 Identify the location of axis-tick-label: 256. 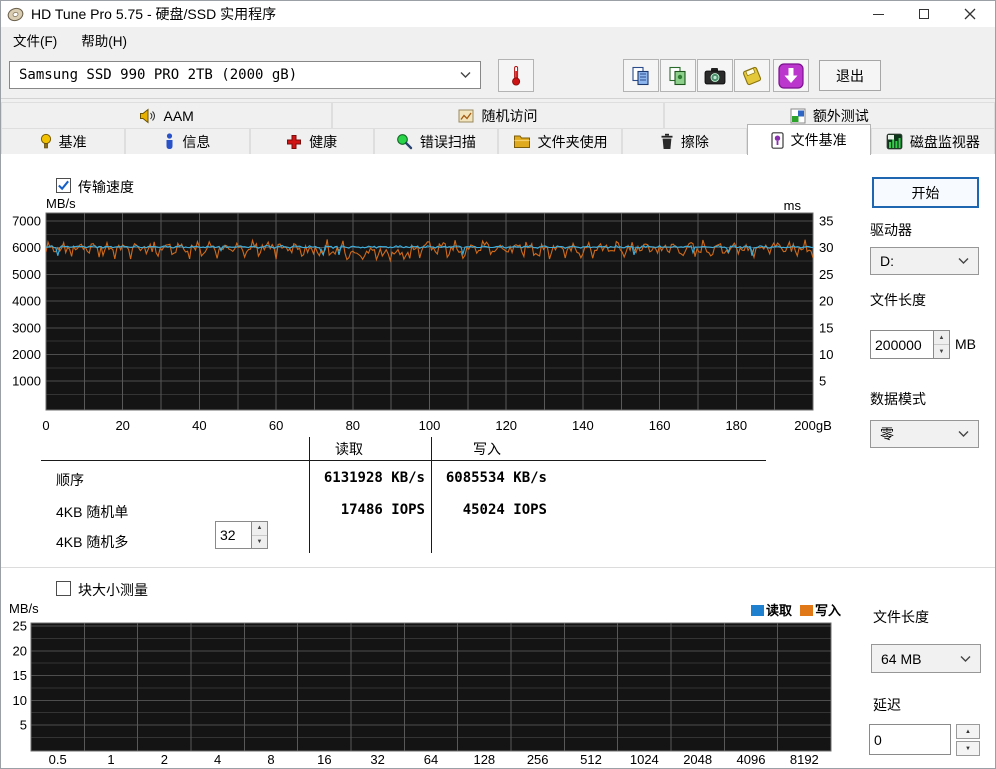
(538, 759).